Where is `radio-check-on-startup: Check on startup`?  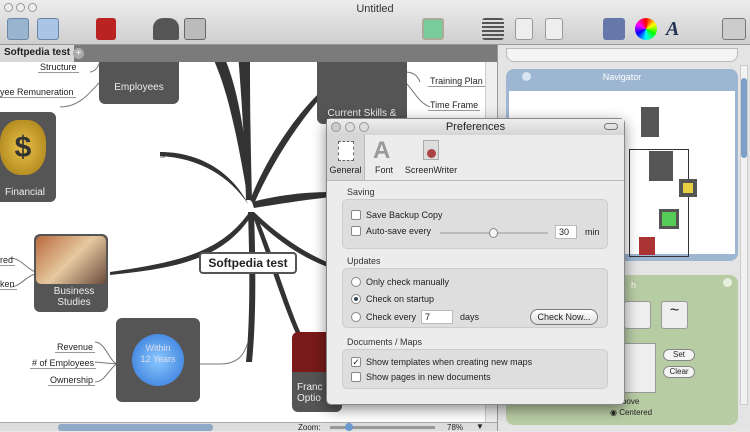
radio-check-on-startup: Check on startup is located at coordinates (392, 299).